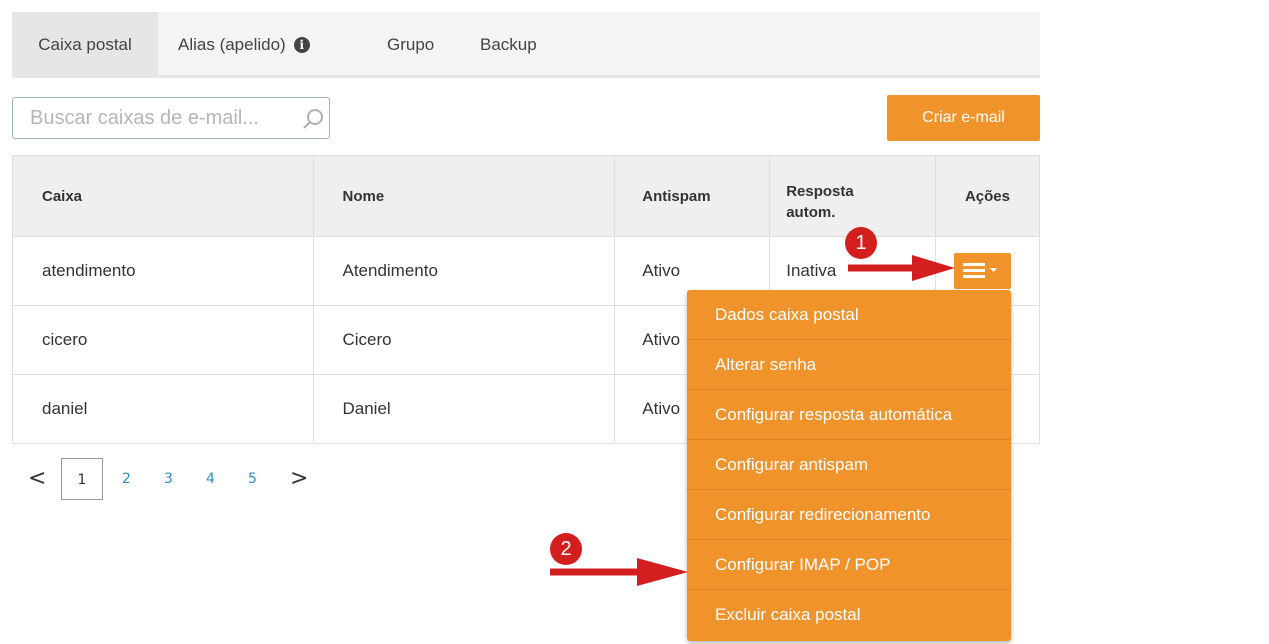  I want to click on column-header-caixa: Caixa, so click(163, 196).